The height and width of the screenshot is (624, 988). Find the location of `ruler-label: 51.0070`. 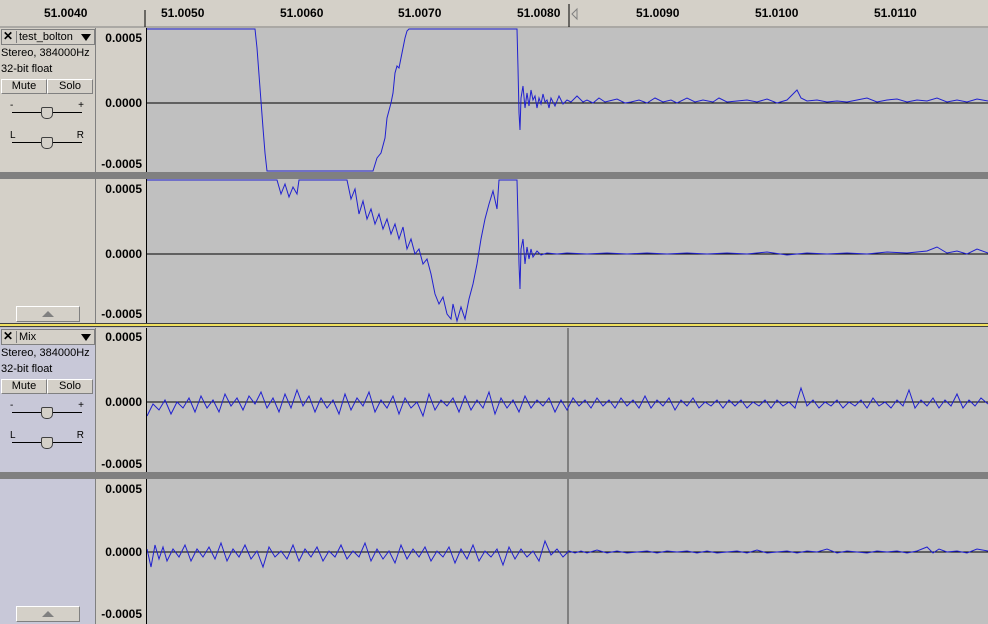

ruler-label: 51.0070 is located at coordinates (420, 13).